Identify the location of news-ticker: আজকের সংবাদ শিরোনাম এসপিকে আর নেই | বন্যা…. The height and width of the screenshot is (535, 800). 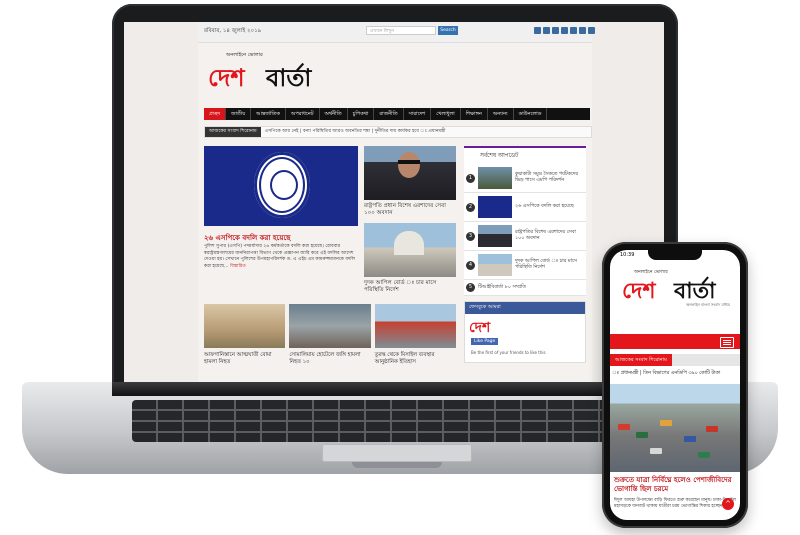
(398, 132).